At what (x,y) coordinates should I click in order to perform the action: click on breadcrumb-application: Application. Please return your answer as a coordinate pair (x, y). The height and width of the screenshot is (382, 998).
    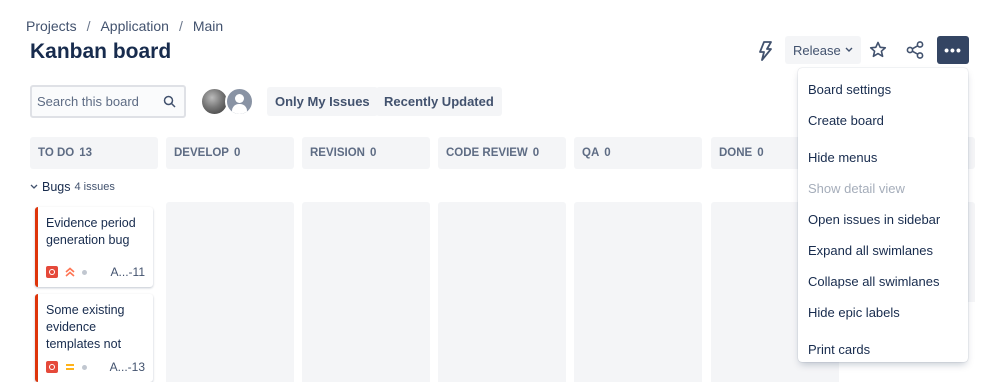
    Looking at the image, I should click on (134, 26).